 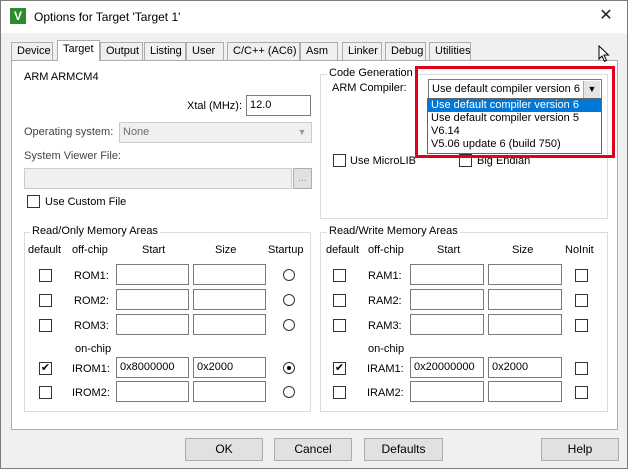 What do you see at coordinates (152, 274) in the screenshot?
I see `rom1-start-input` at bounding box center [152, 274].